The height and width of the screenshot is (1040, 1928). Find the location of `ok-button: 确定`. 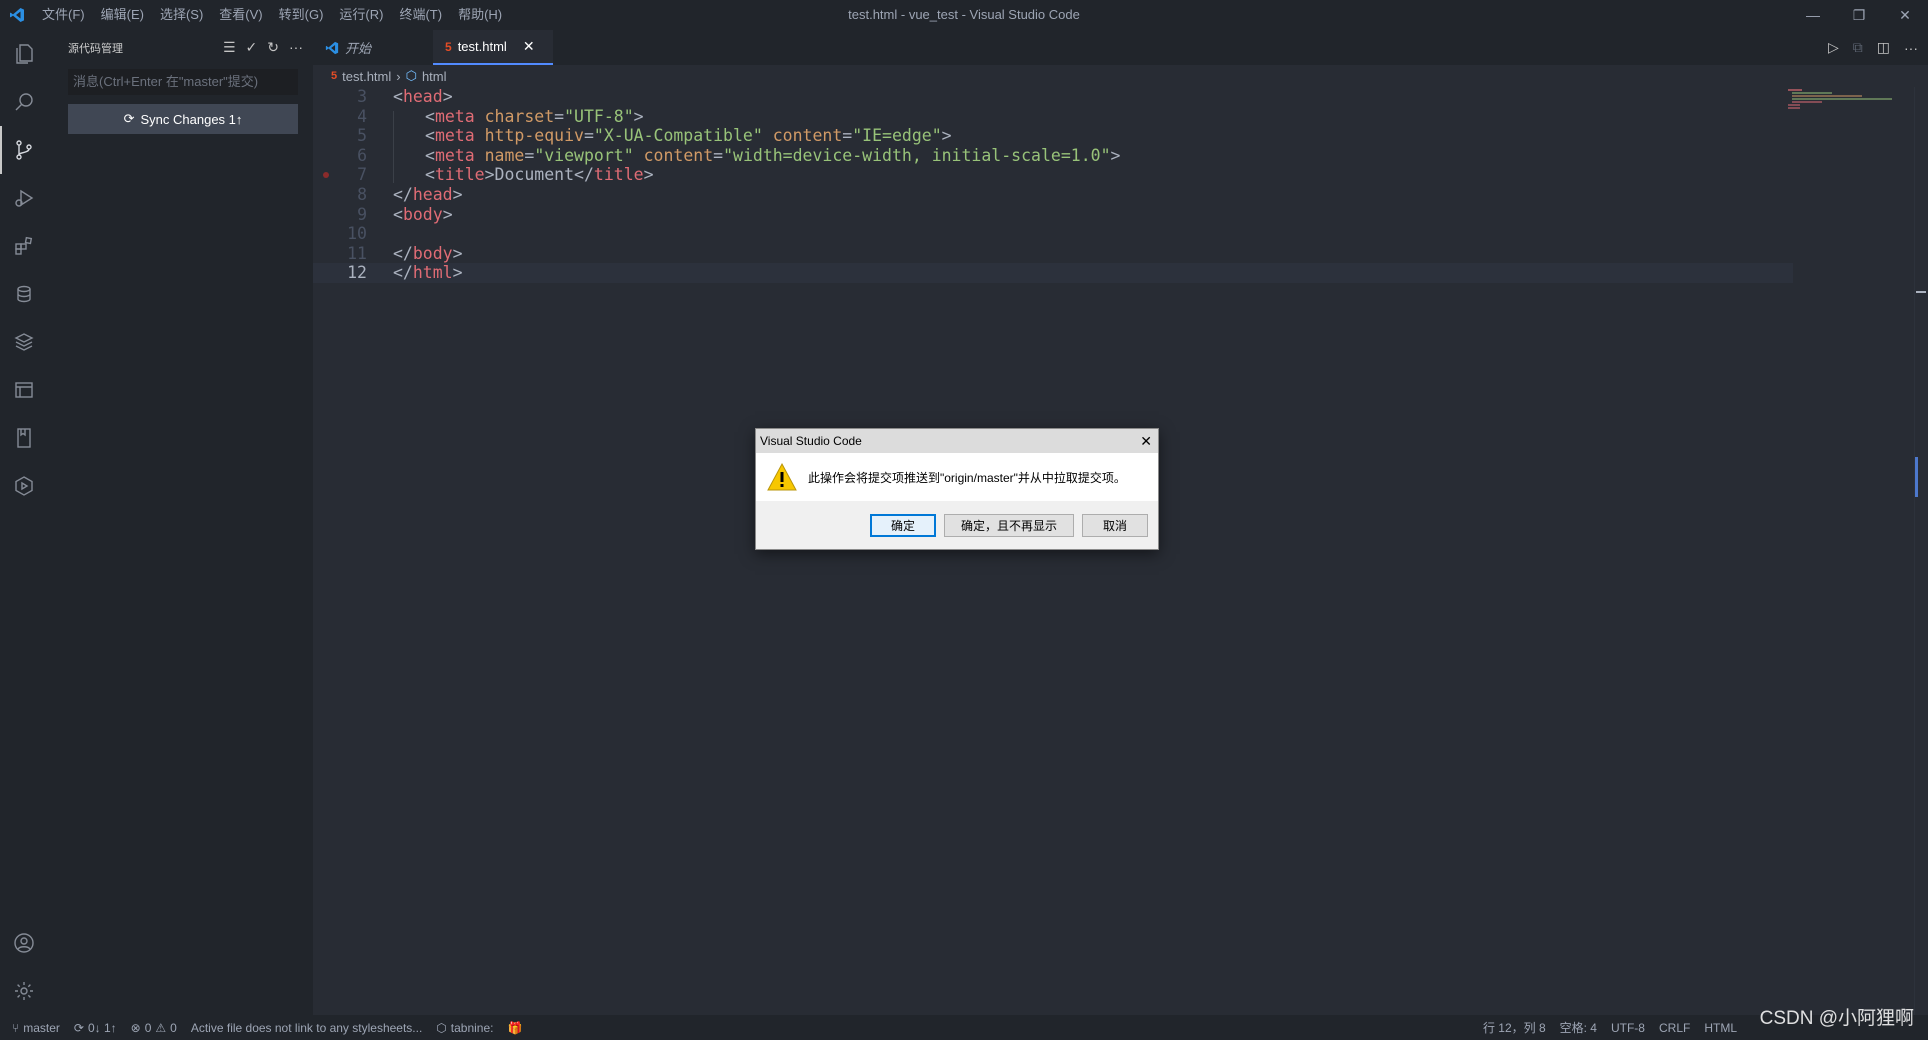

ok-button: 确定 is located at coordinates (903, 525).